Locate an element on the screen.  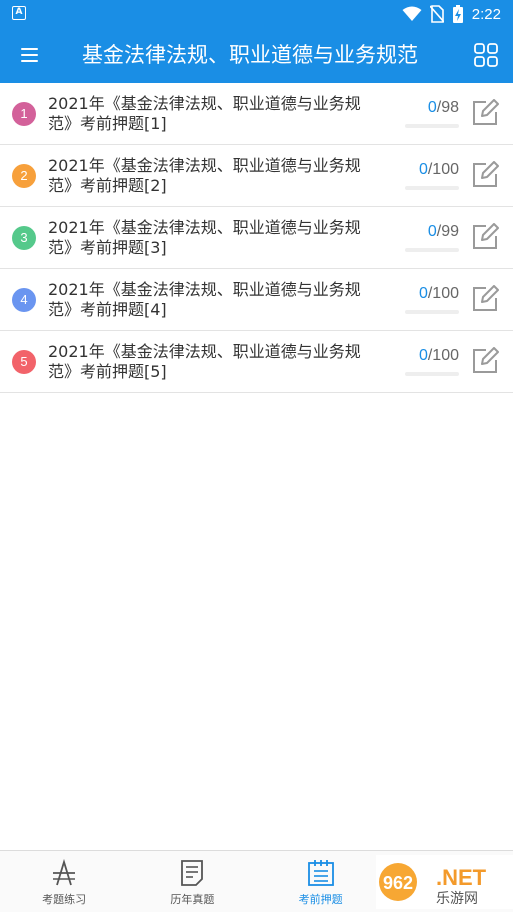
watermark-subtext: 乐游网 is located at coordinates (457, 899).